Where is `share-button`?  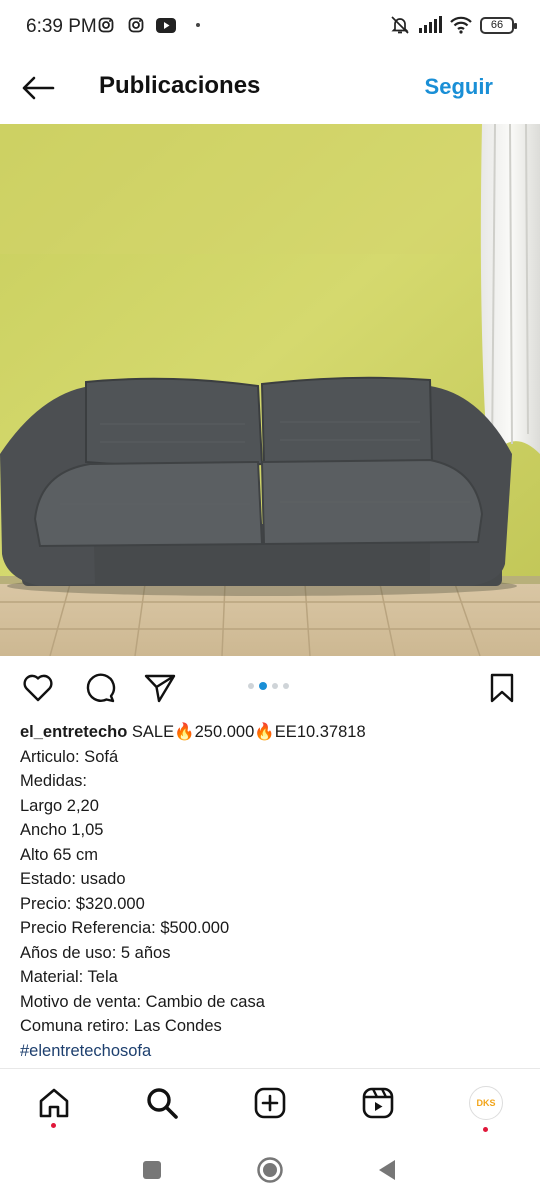
share-button is located at coordinates (160, 688).